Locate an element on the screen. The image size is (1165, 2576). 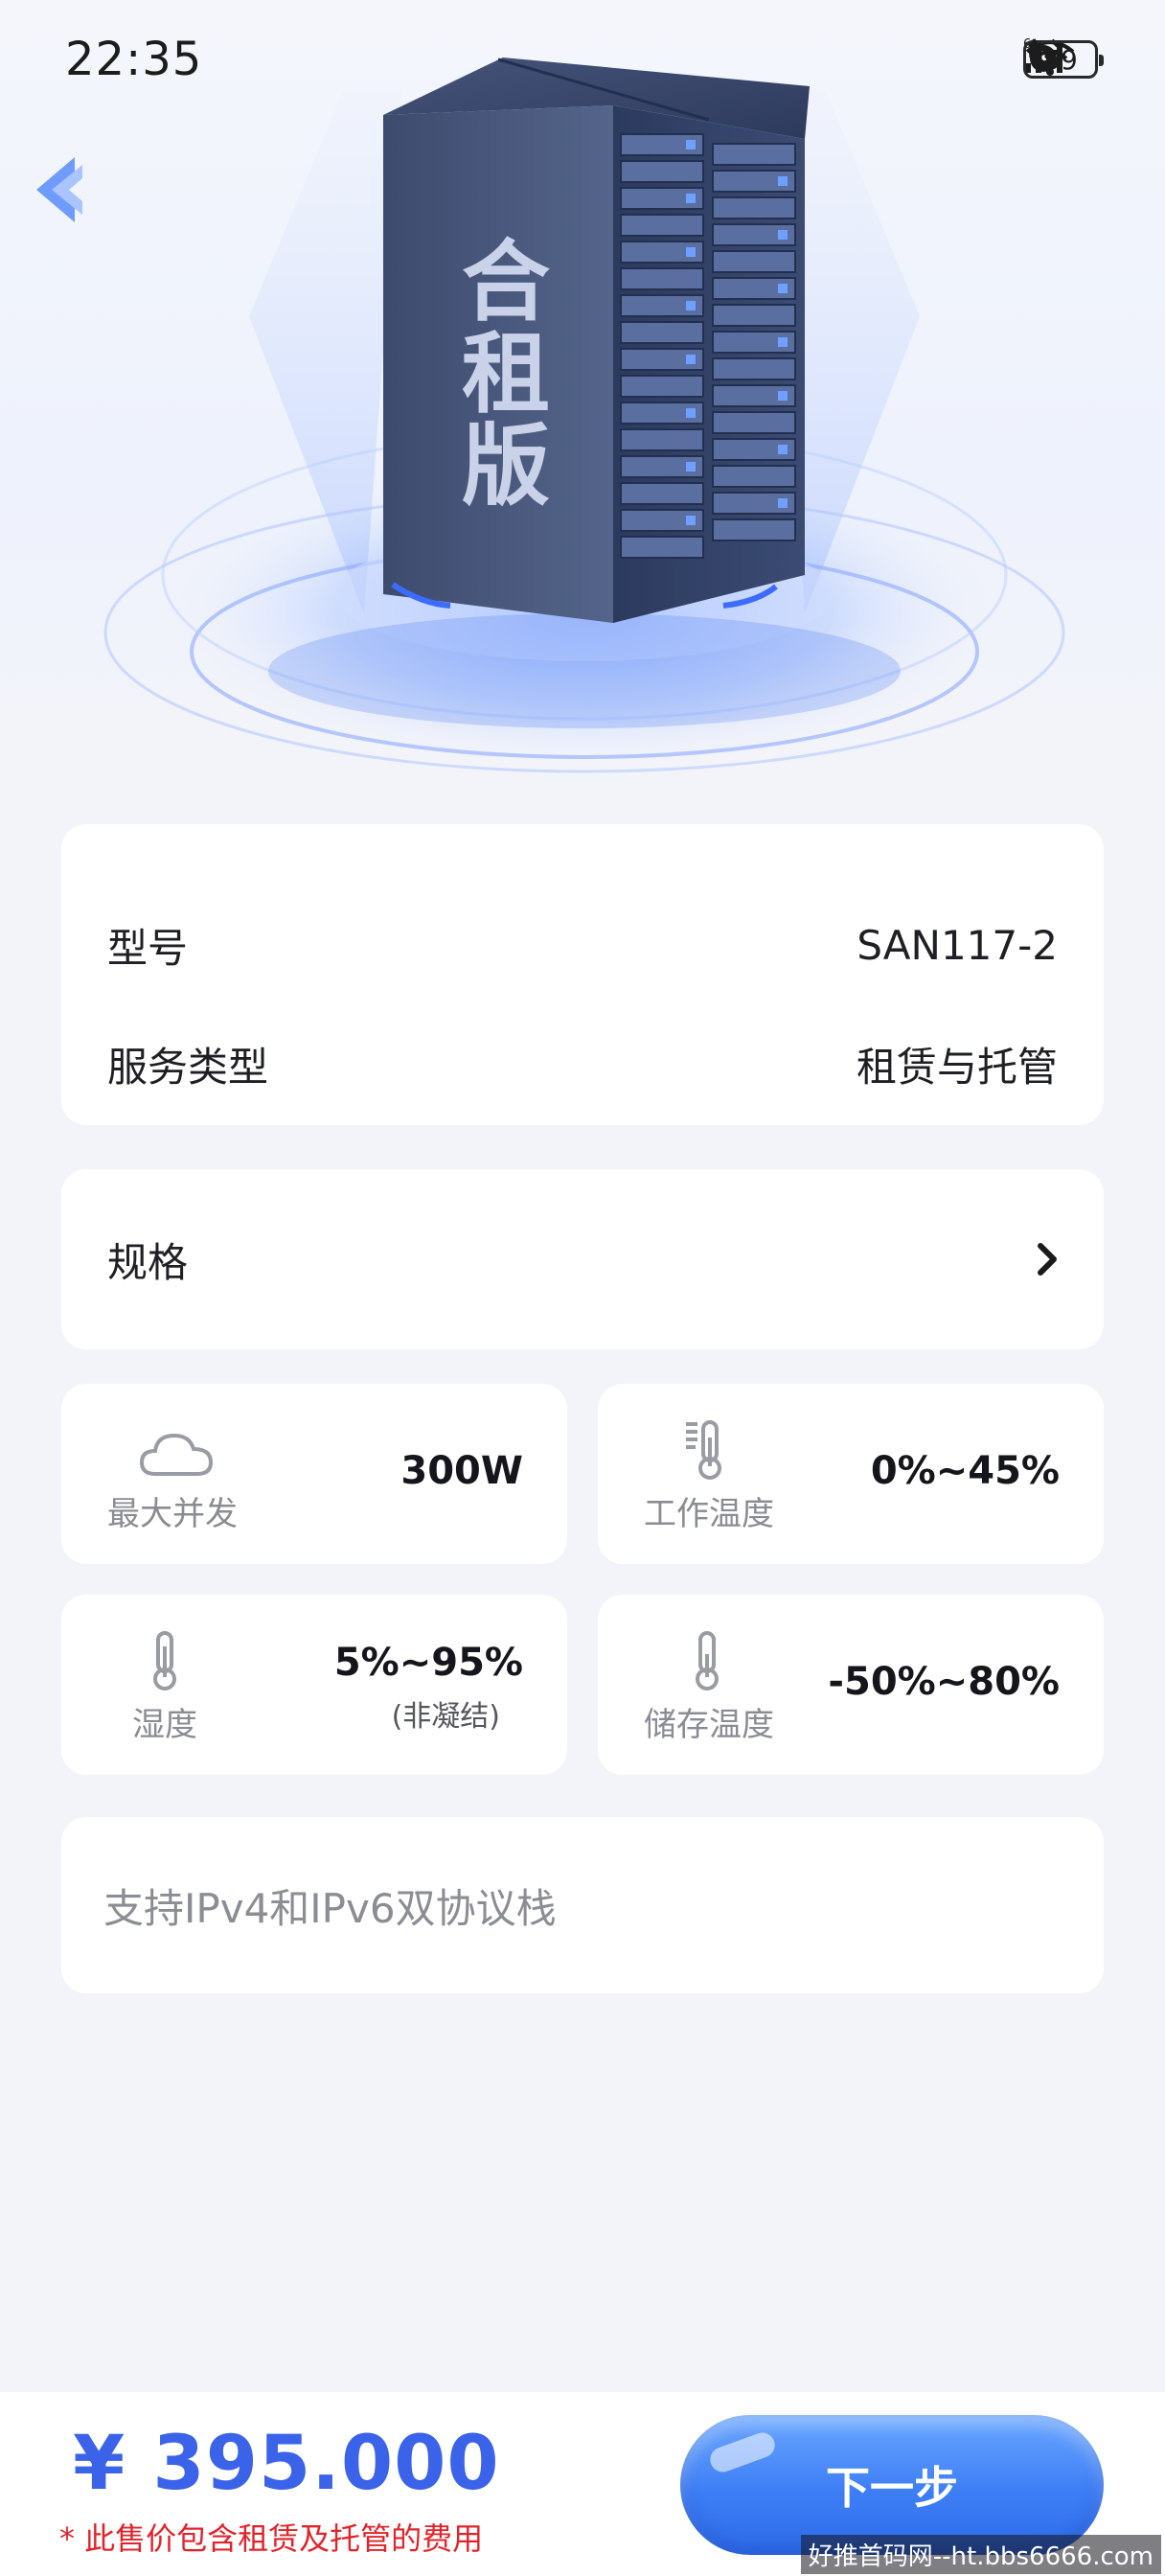
back-button is located at coordinates (63, 189).